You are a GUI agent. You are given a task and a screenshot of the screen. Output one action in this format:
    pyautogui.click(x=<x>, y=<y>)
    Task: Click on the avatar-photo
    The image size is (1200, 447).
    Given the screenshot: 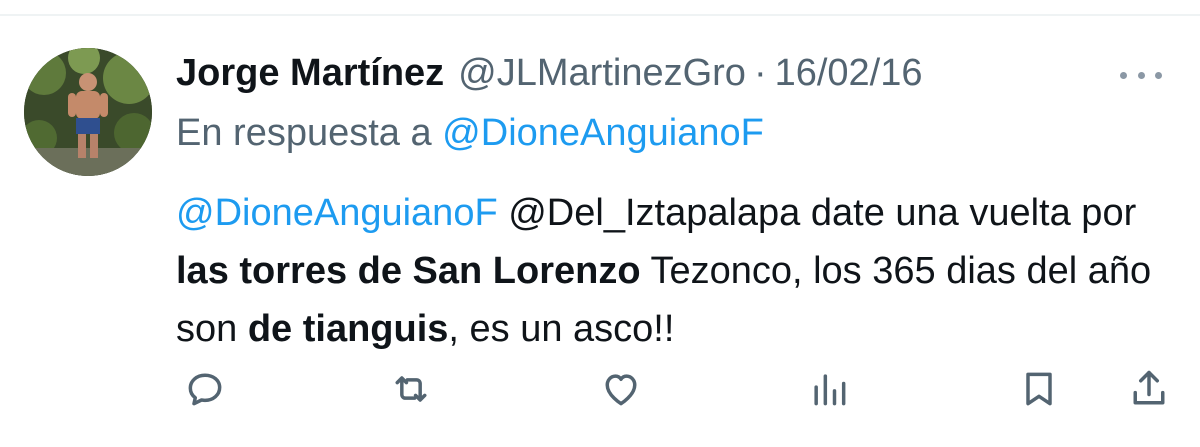 What is the action you would take?
    pyautogui.click(x=88, y=112)
    